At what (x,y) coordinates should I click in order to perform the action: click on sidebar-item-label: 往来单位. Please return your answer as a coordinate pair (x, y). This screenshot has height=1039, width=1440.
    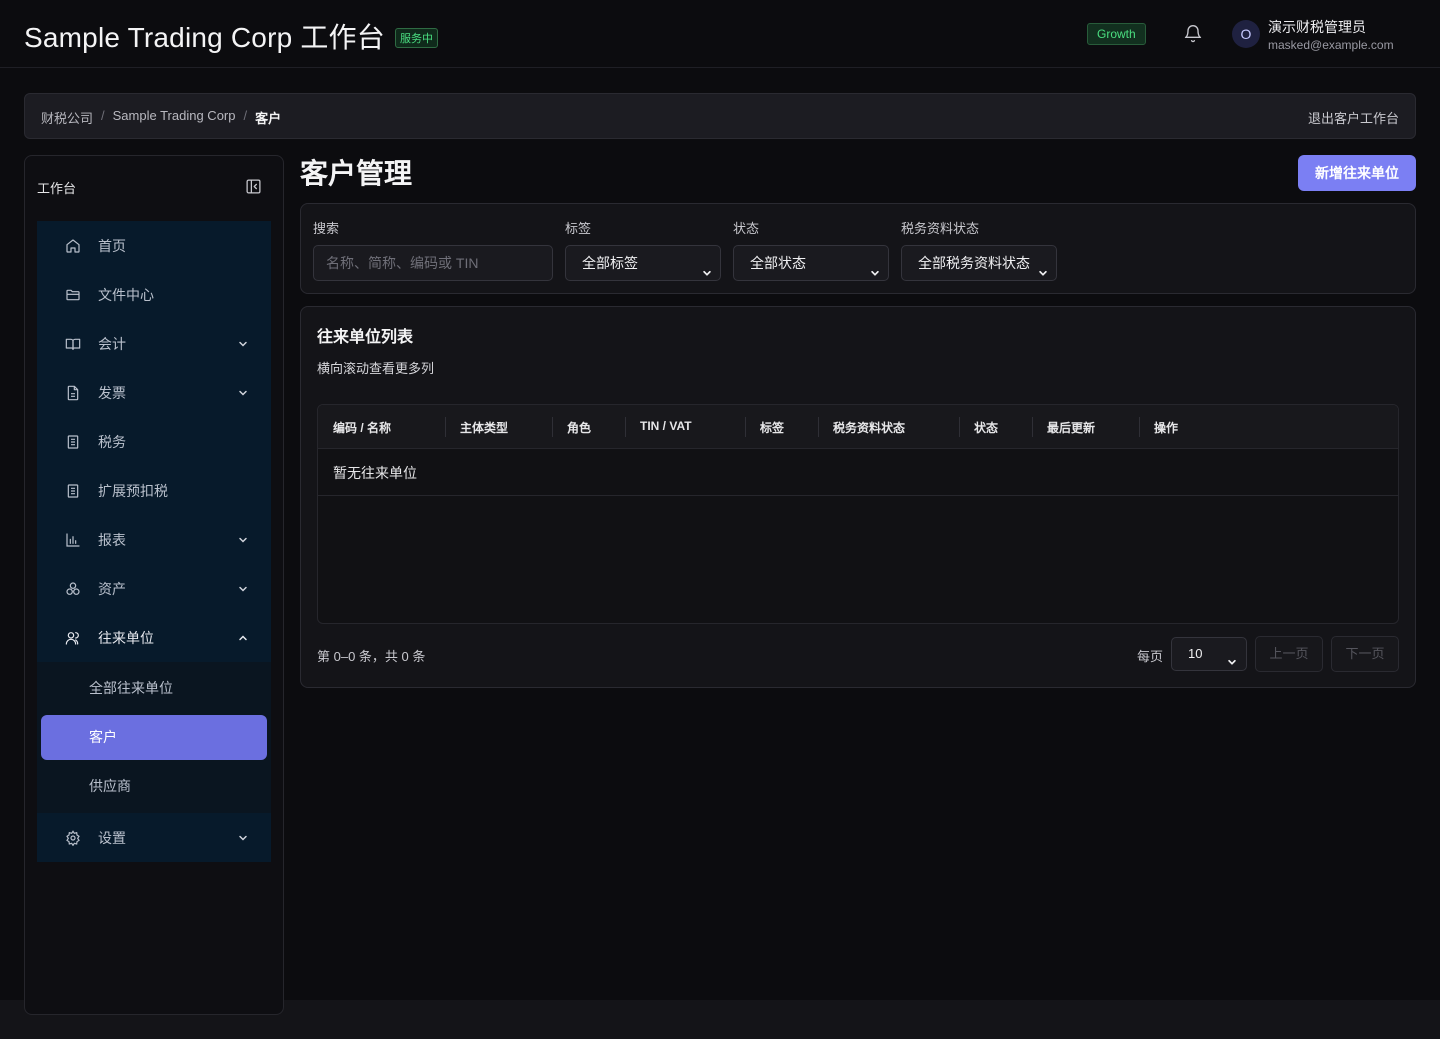
    Looking at the image, I should click on (126, 637).